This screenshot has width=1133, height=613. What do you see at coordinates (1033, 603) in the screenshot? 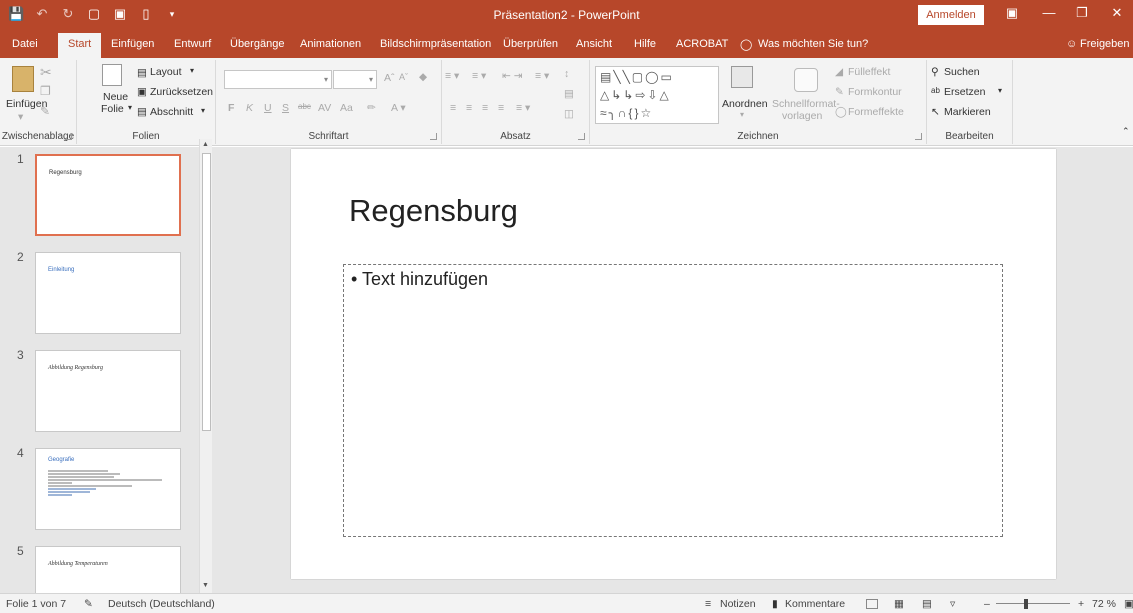
I see `zoom-slider` at bounding box center [1033, 603].